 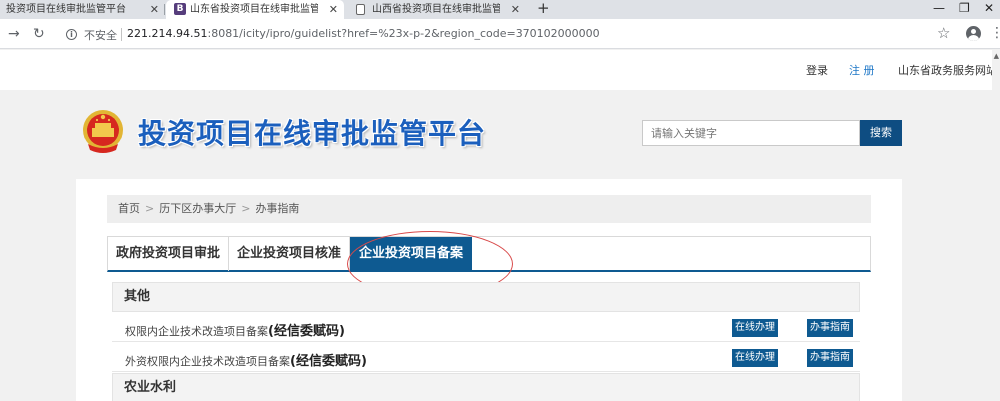 I want to click on kebab-menu-icon: ⋮, so click(x=995, y=33).